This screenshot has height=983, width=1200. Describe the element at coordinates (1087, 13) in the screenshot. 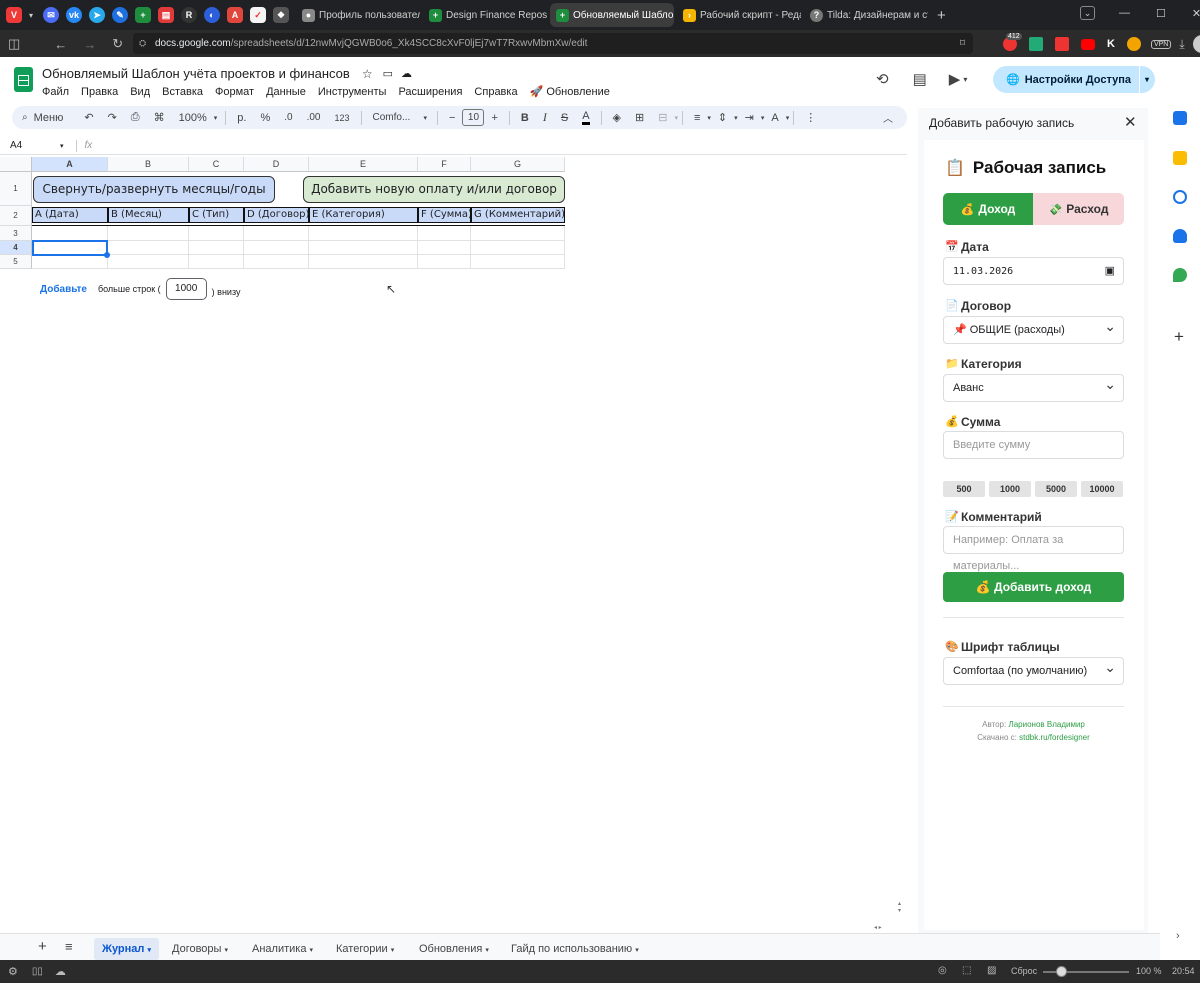

I see `tab-list-icon: ⌄` at that location.